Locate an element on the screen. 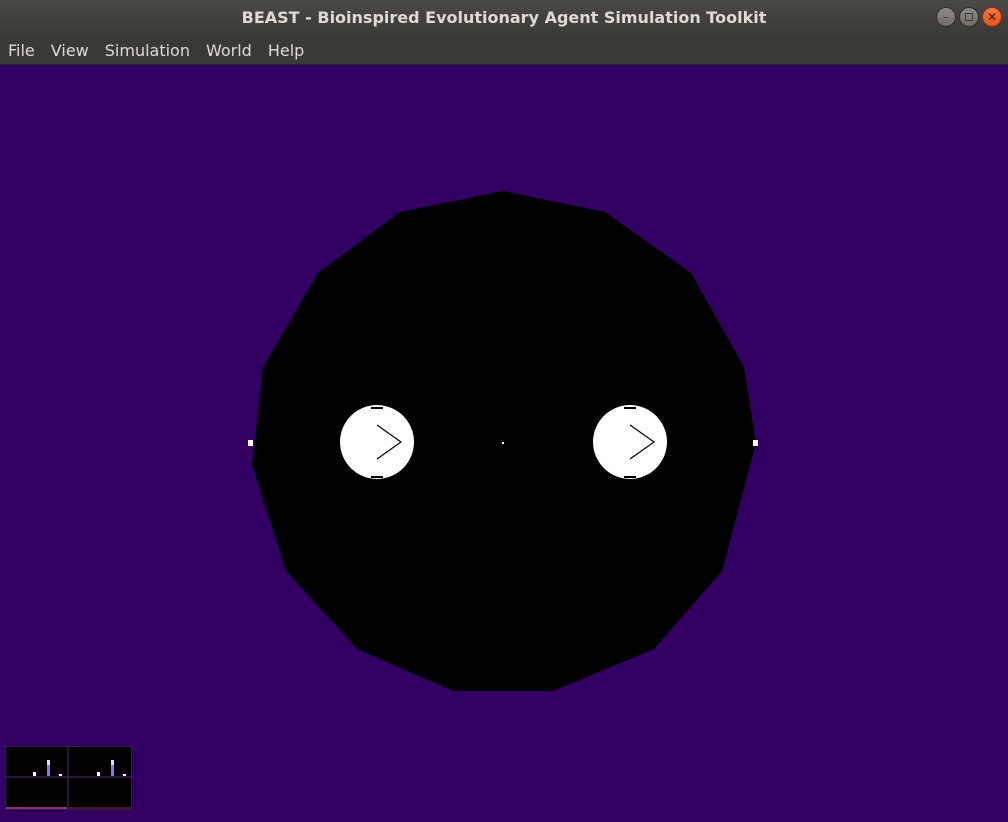 Image resolution: width=1008 pixels, height=822 pixels. minimize-icon: – is located at coordinates (946, 17).